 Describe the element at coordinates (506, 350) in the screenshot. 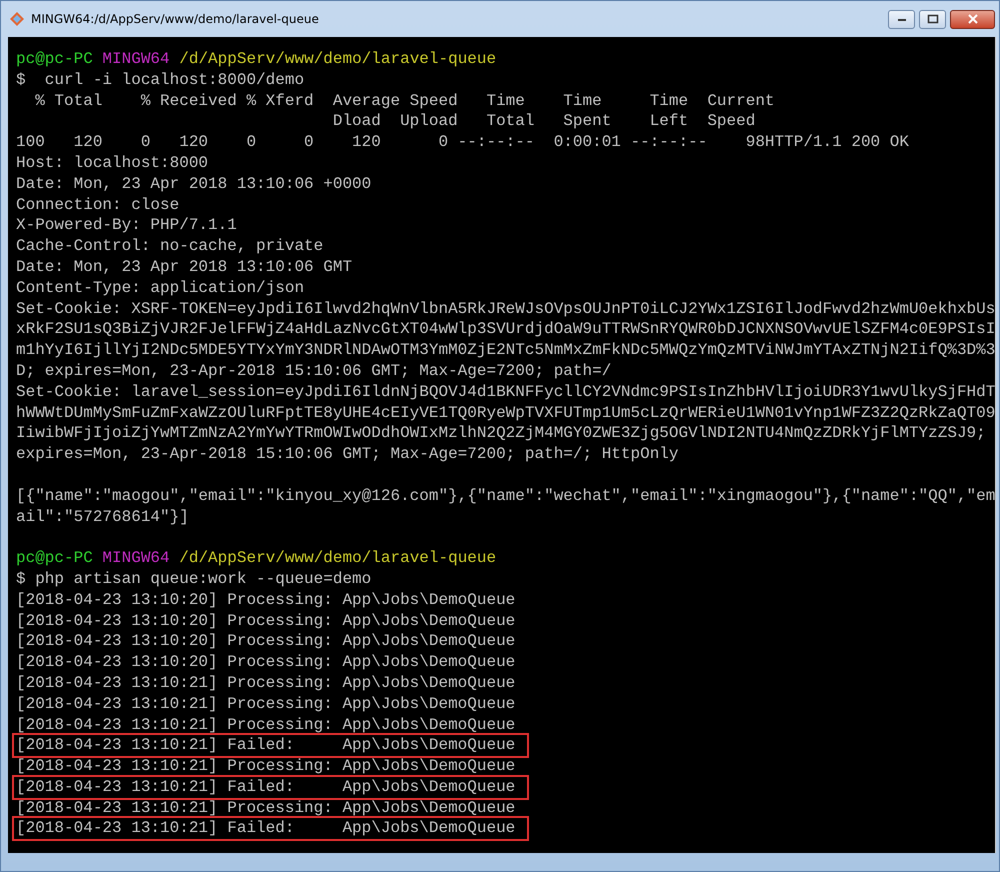

I see `terminal-line: m1hYyI6IjllYjI2NDc5MDE5YTYxYmY3NDRlNDAwOTM3YmM0ZjE2NTc5NmMxZmFkNDc5MWQzYmQzMTViNWJmYTAxZTNjN2IifQ%3D%3` at that location.